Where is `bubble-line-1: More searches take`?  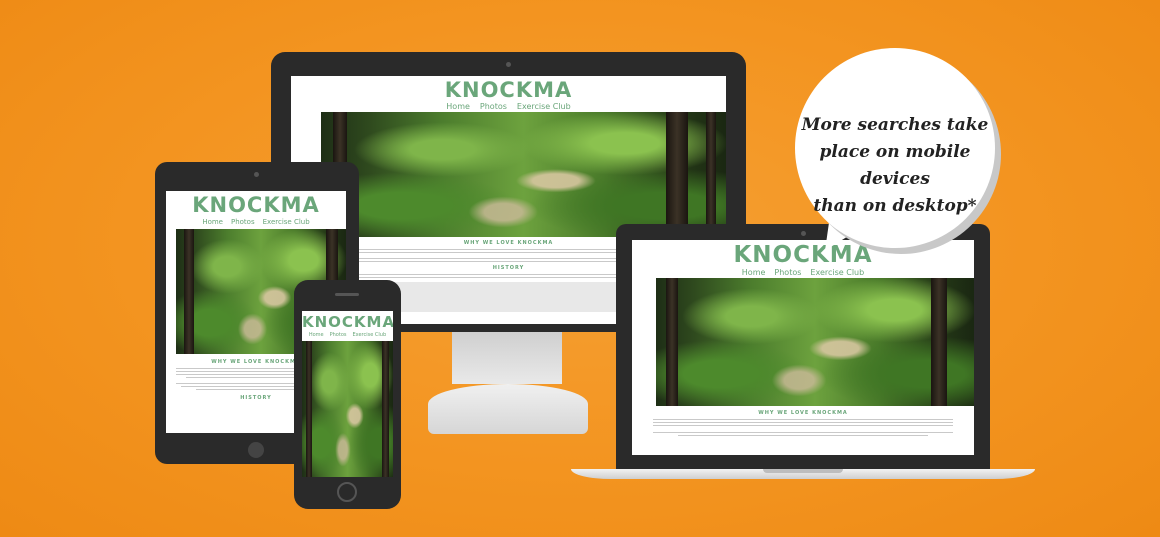 bubble-line-1: More searches take is located at coordinates (895, 125).